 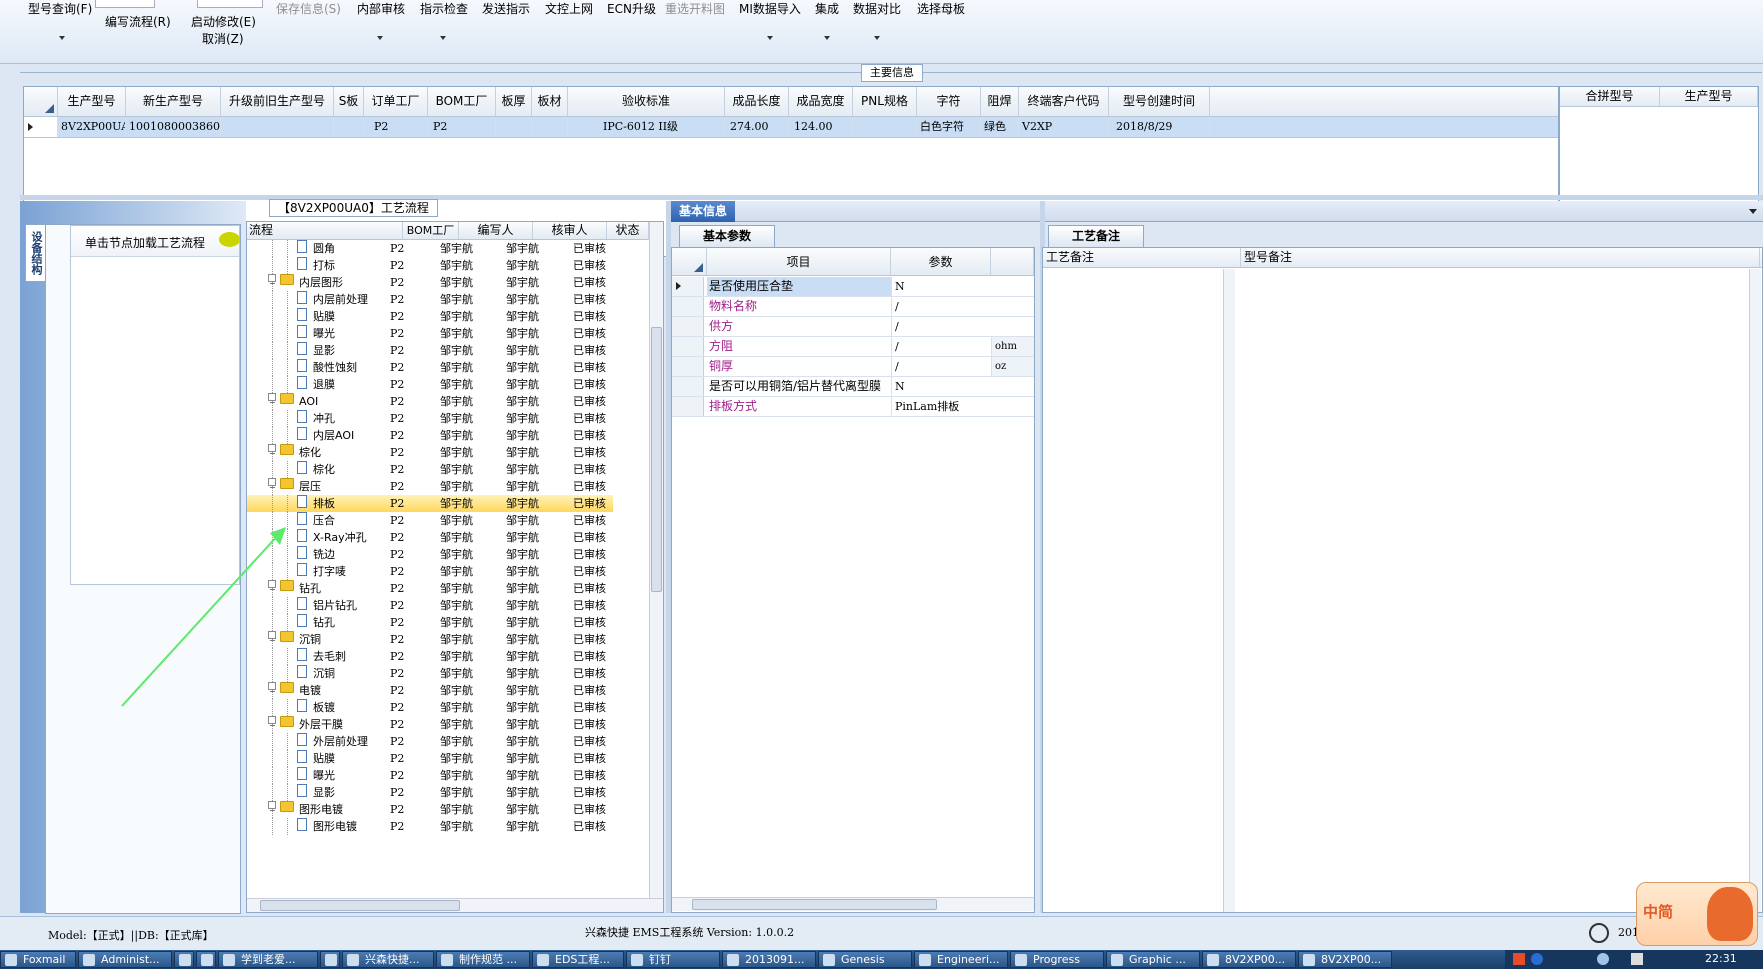 What do you see at coordinates (308, 8) in the screenshot?
I see `save-info-button: 保存信息(S)` at bounding box center [308, 8].